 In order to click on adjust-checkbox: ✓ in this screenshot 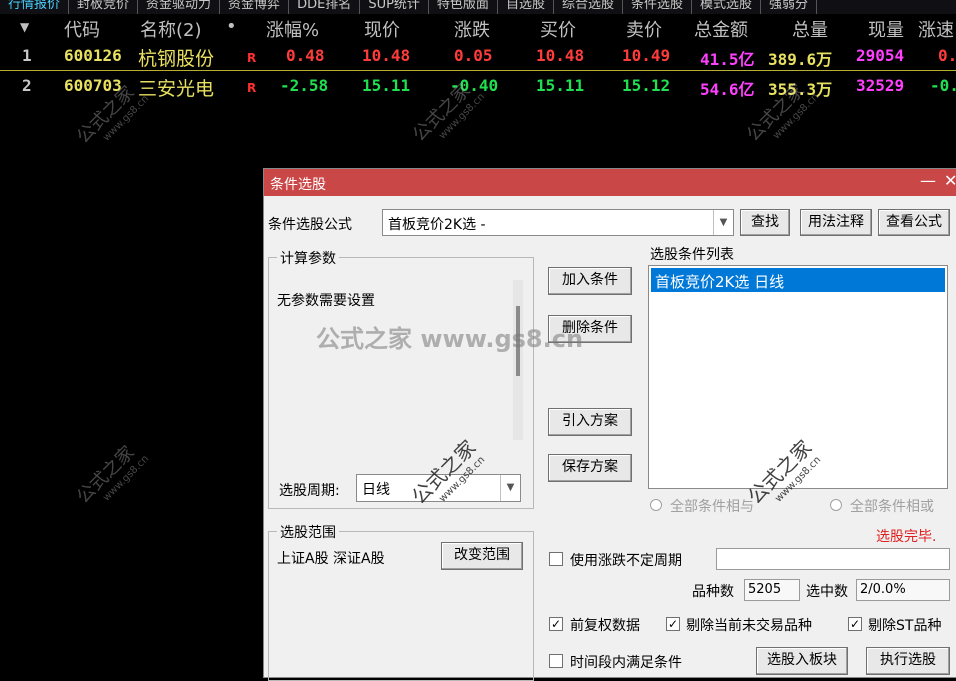, I will do `click(556, 624)`.